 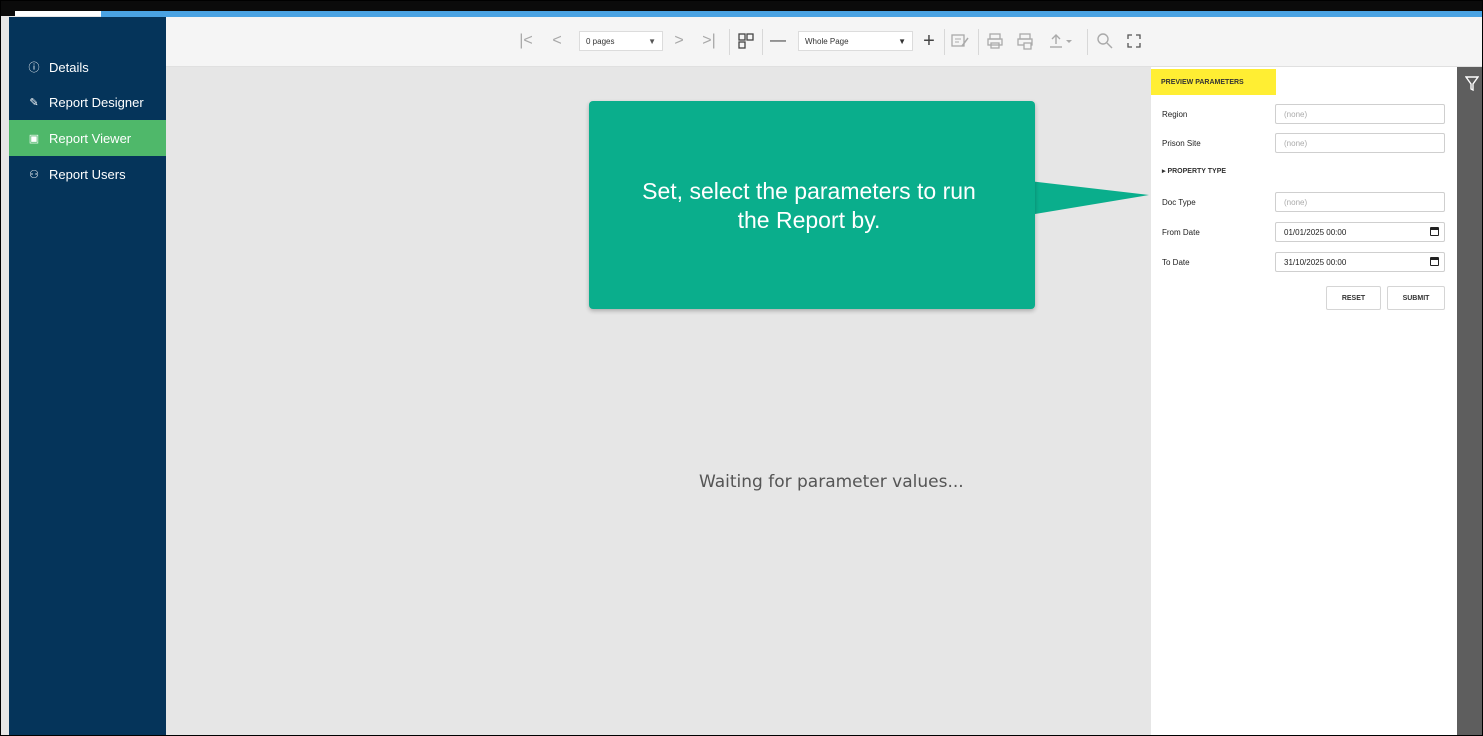 What do you see at coordinates (557, 41) in the screenshot?
I see `prev-page-icon: <` at bounding box center [557, 41].